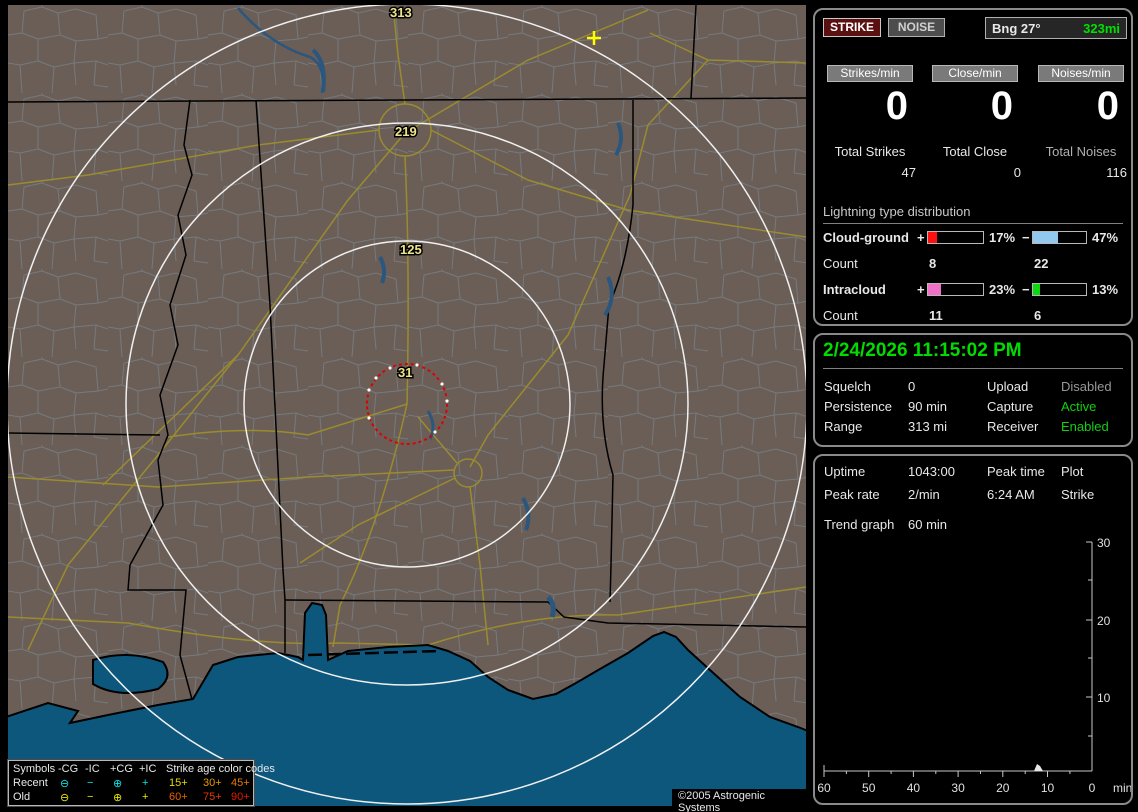  I want to click on plot-mode-value: Strike, so click(1078, 494).